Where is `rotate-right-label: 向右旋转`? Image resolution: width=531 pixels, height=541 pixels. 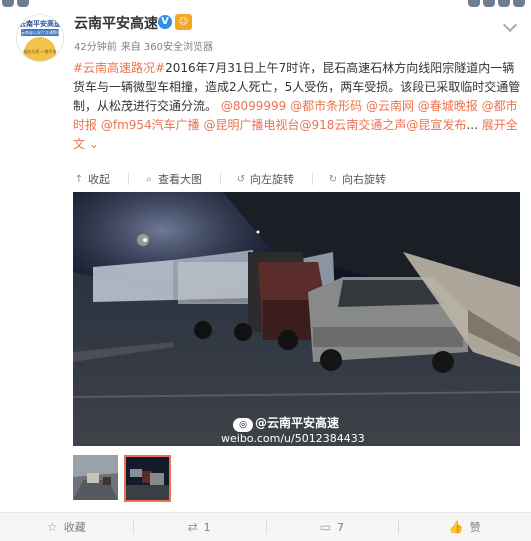
rotate-right-label: 向右旋转 is located at coordinates (364, 179).